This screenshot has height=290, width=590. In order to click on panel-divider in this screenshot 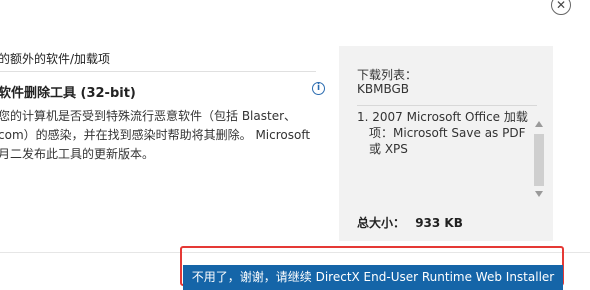, I will do `click(447, 105)`.